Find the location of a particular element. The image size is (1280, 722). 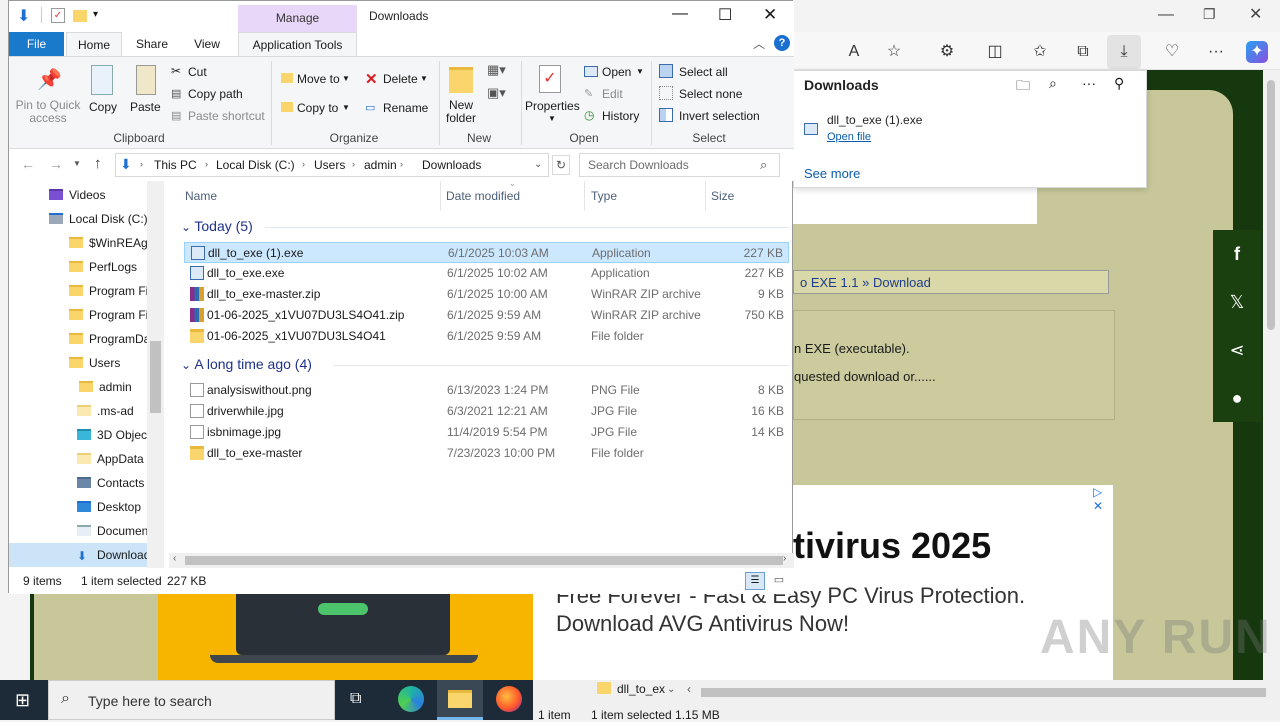

downloads-icon: ⤓ is located at coordinates (1124, 52).